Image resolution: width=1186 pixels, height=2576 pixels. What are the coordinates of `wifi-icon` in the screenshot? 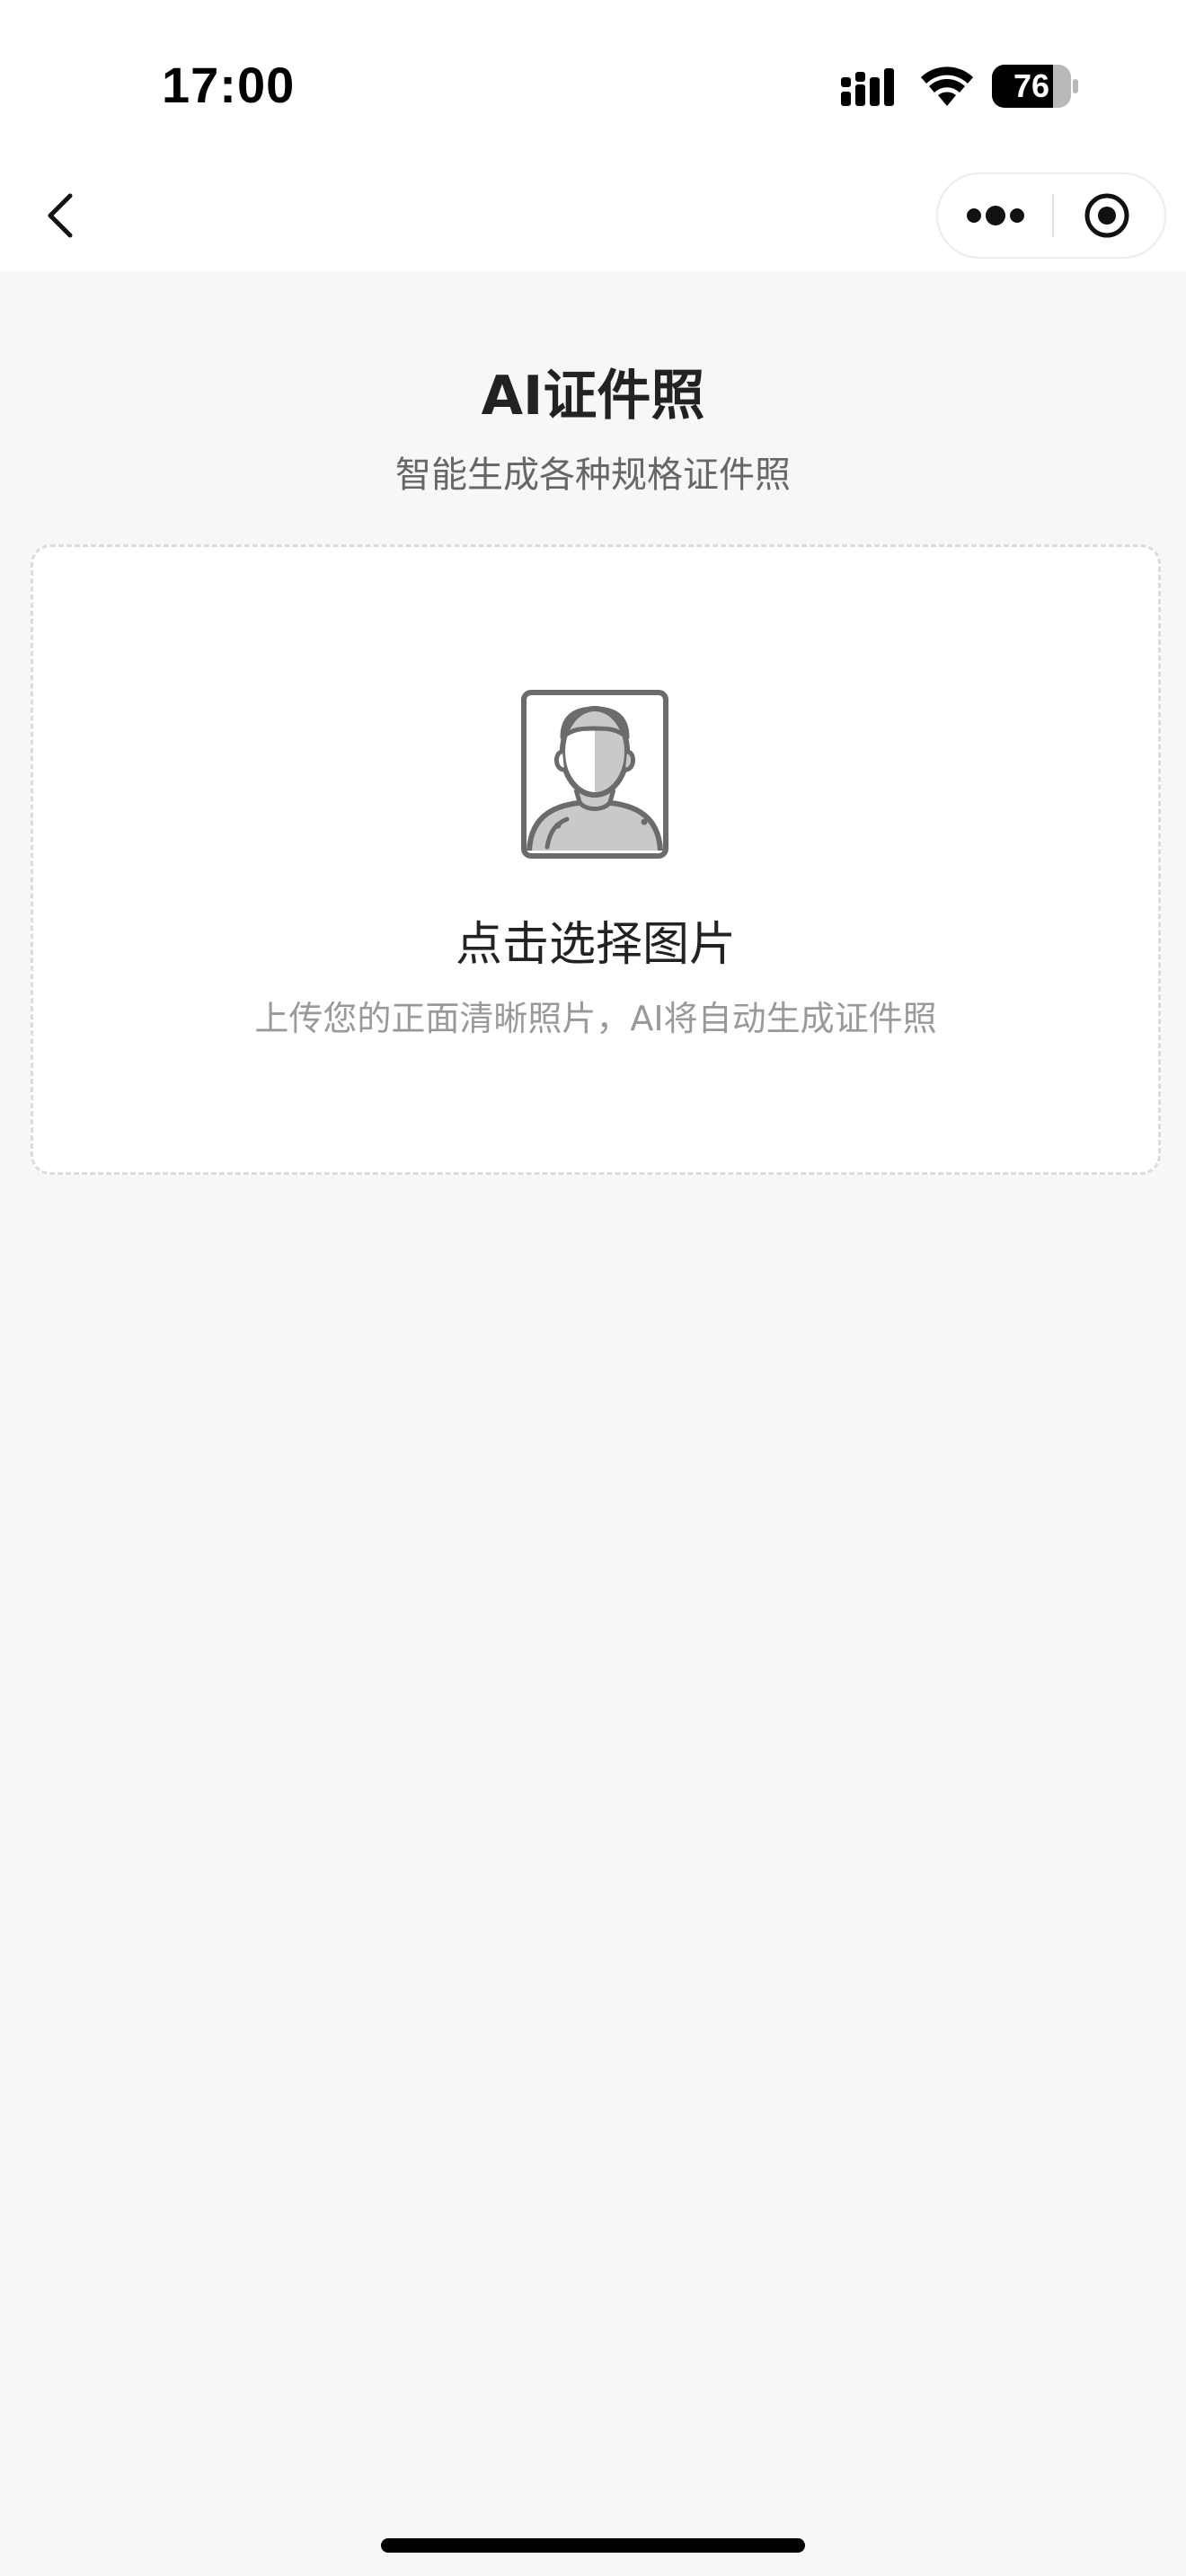 It's located at (947, 86).